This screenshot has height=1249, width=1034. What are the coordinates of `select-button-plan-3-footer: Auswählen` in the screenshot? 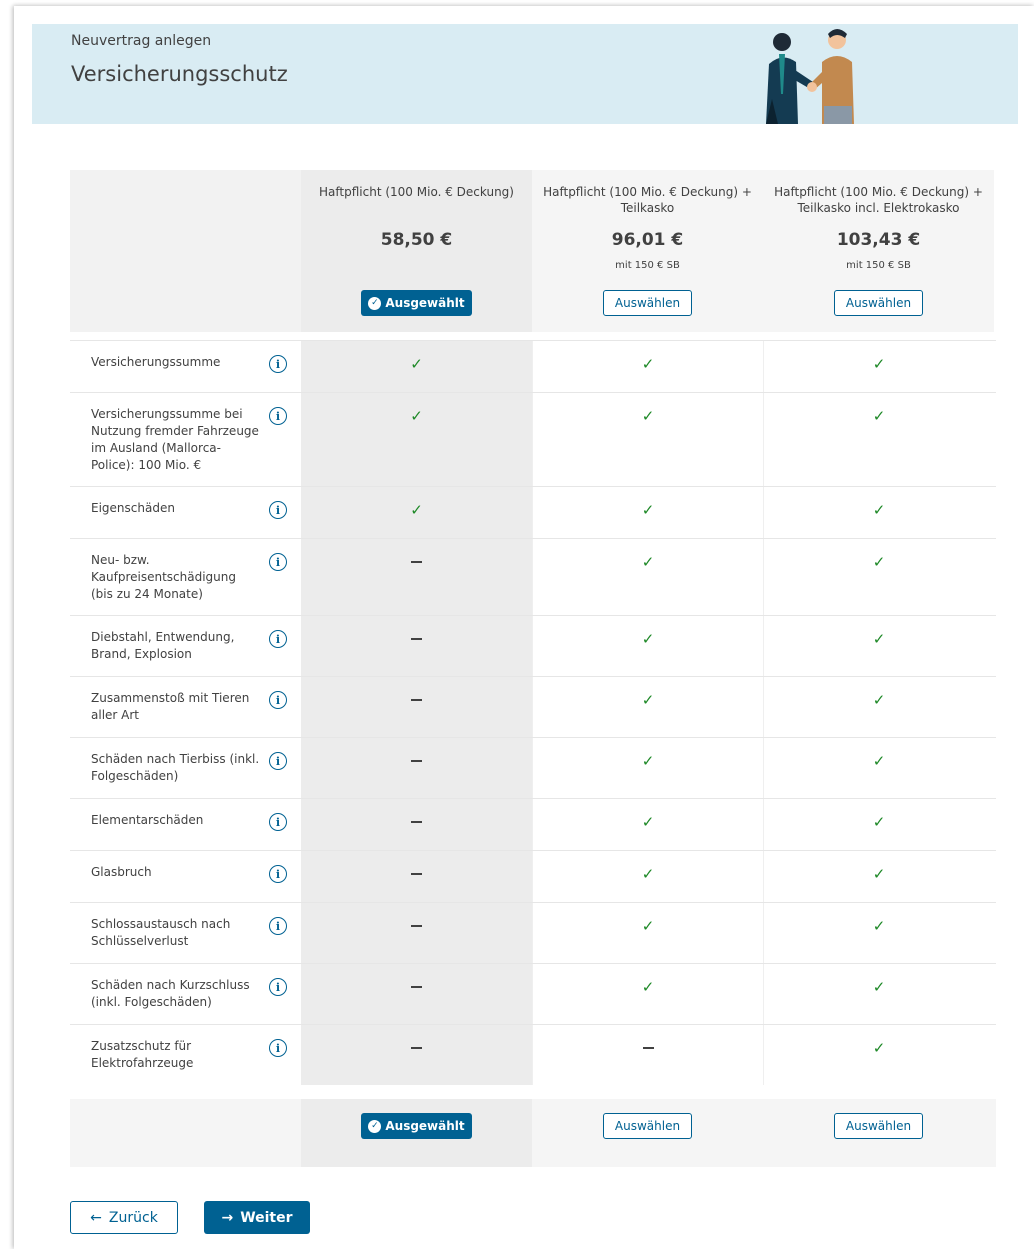 It's located at (878, 1126).